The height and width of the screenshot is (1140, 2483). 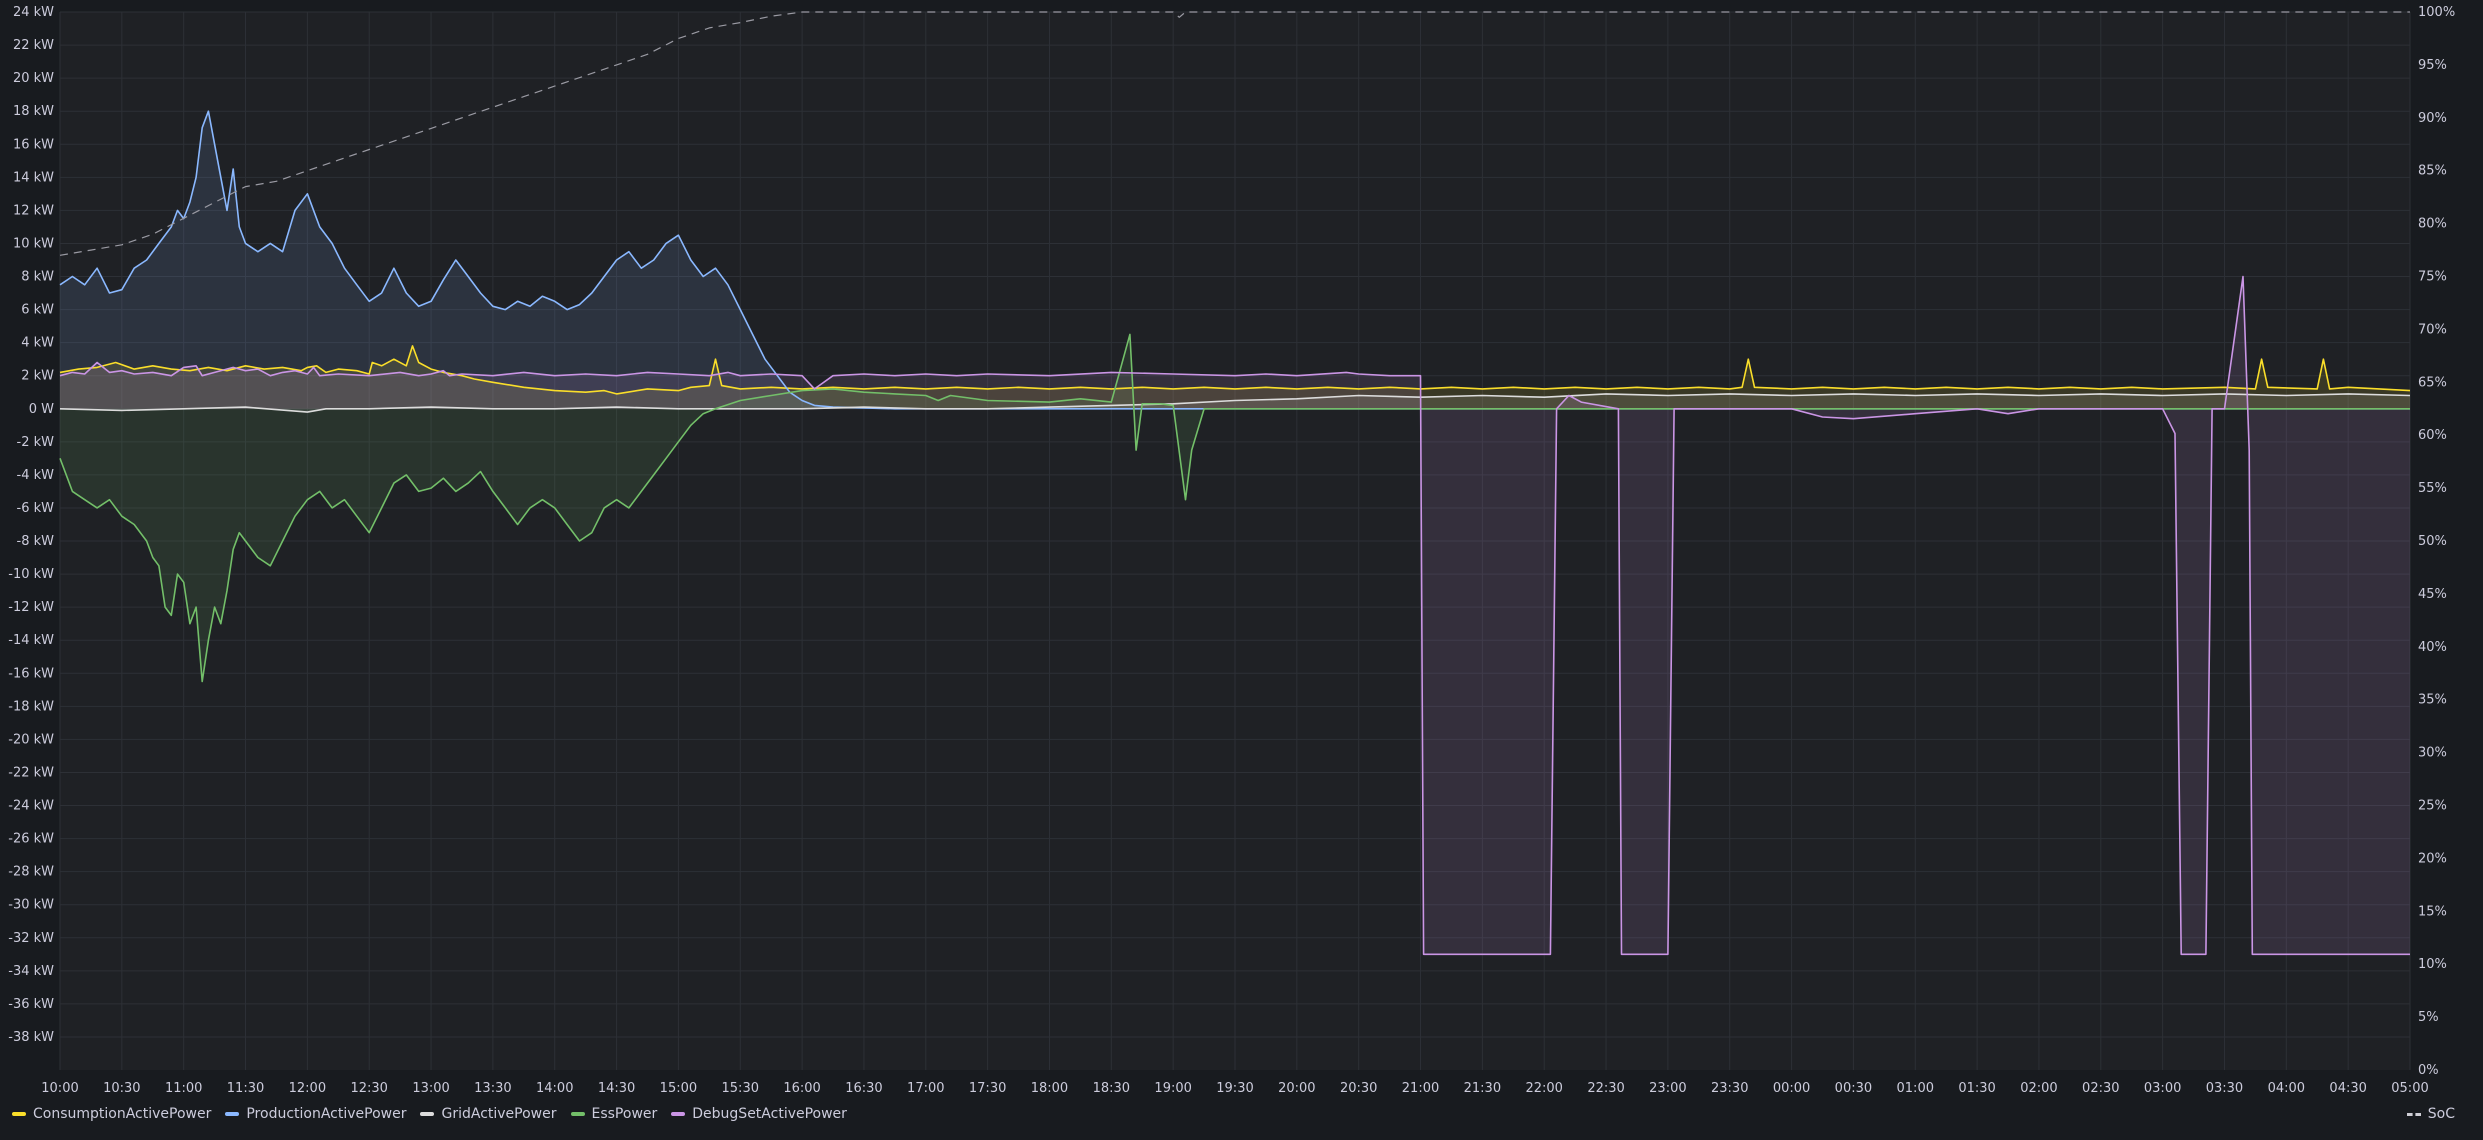 What do you see at coordinates (2432, 964) in the screenshot?
I see `right-tick-label: 10%` at bounding box center [2432, 964].